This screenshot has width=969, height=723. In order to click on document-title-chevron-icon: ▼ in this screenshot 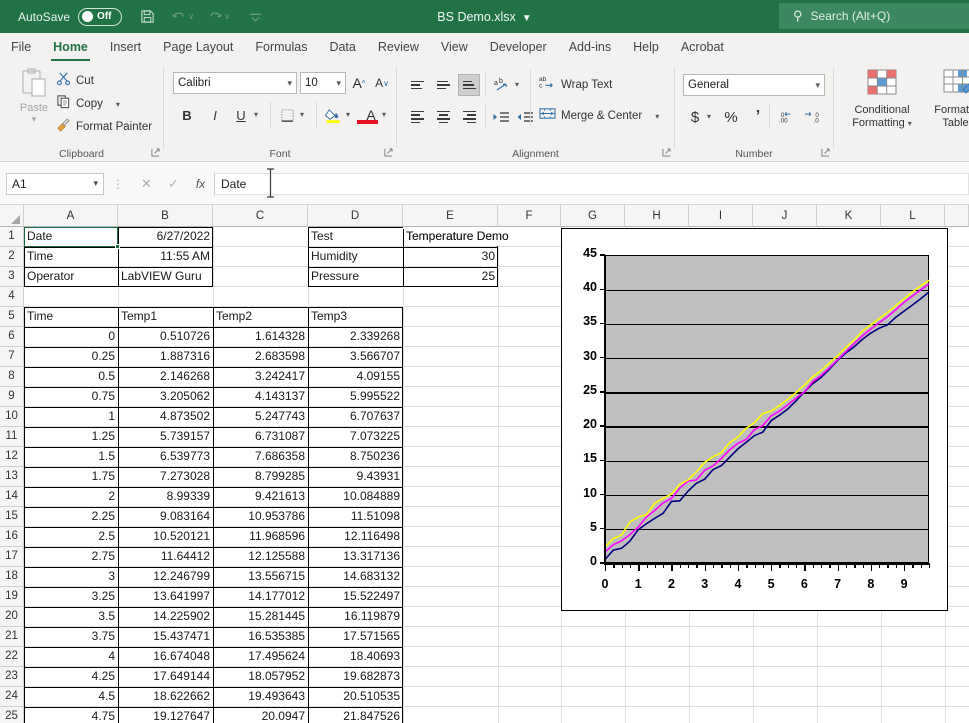, I will do `click(527, 18)`.